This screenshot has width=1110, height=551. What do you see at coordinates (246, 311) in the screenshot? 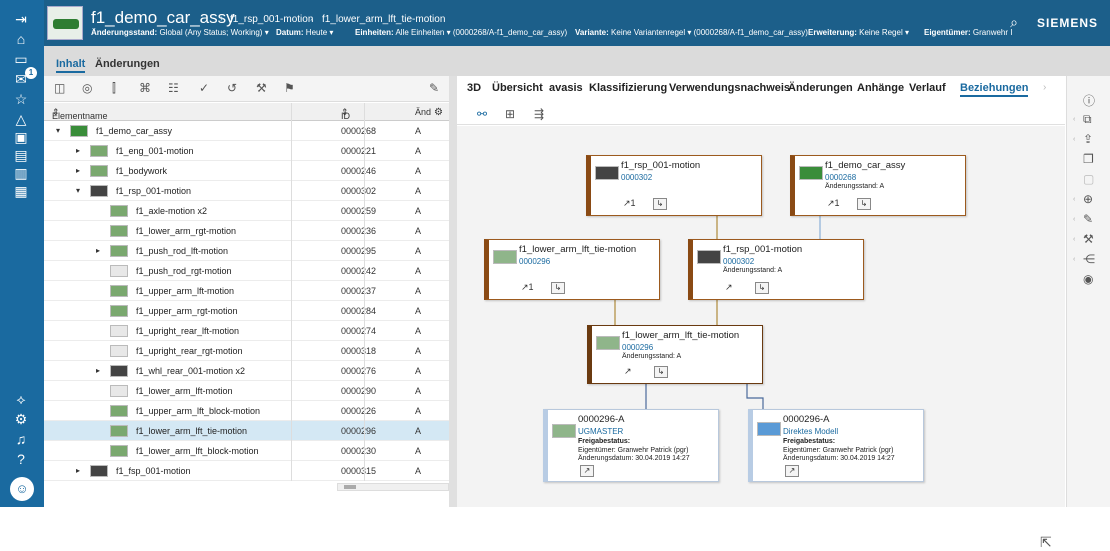
I see `tree-row: f1_upper_arm_rgt-motion 0000284 A` at bounding box center [246, 311].